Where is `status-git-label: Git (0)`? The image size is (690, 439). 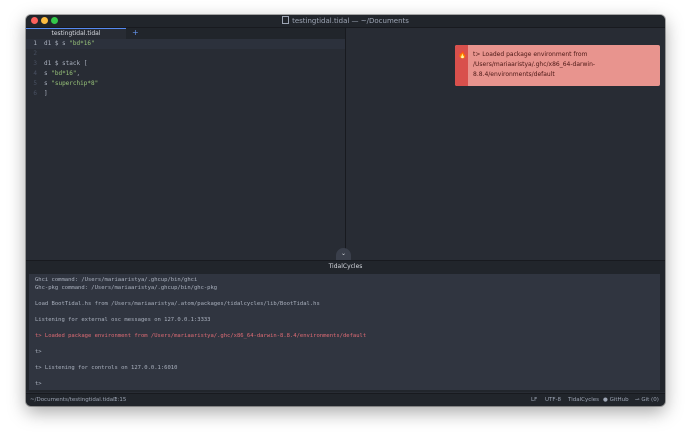
status-git-label: Git (0) is located at coordinates (650, 400).